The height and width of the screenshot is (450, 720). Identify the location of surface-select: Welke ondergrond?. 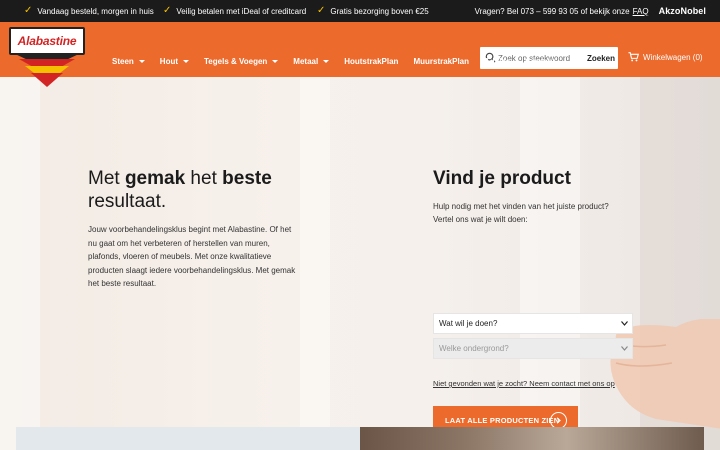
(533, 348).